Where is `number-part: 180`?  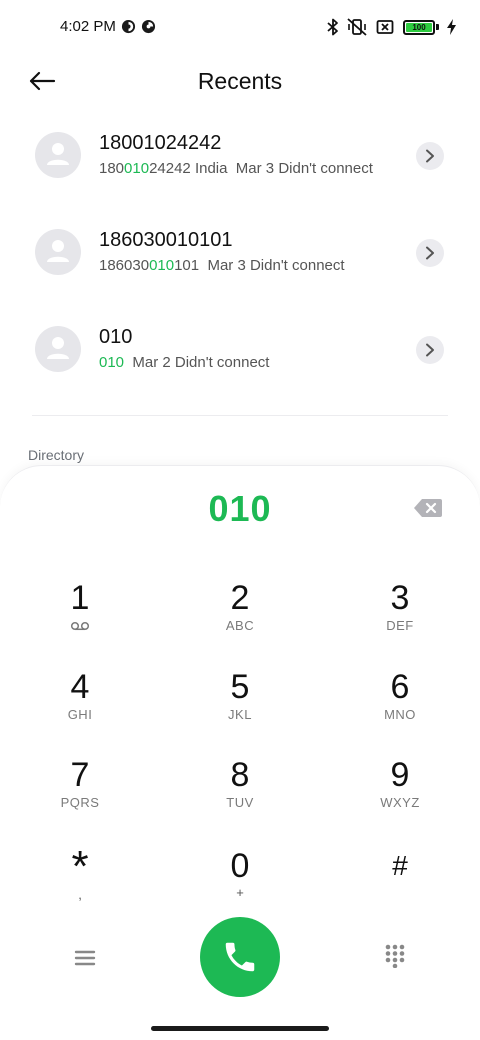
number-part: 180 is located at coordinates (112, 168).